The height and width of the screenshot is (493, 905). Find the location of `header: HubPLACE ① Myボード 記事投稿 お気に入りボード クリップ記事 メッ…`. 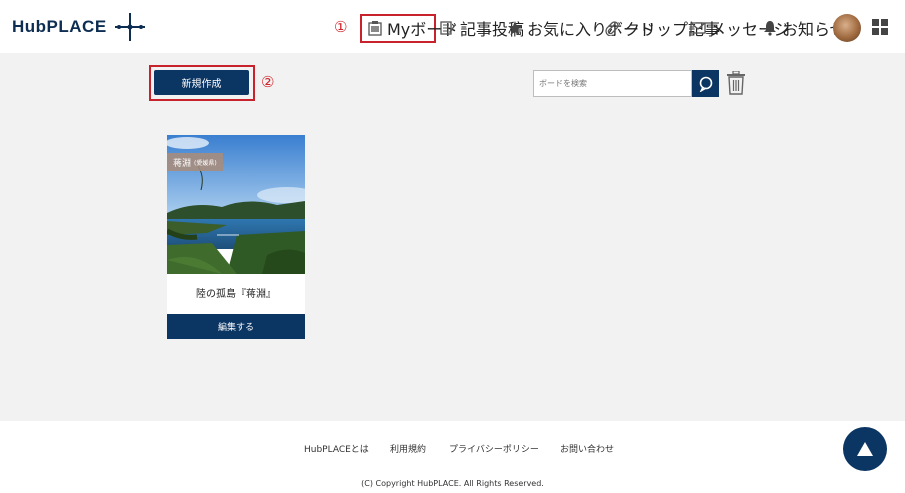

header: HubPLACE ① Myボード 記事投稿 お気に入りボード クリップ記事 メッ… is located at coordinates (452, 26).